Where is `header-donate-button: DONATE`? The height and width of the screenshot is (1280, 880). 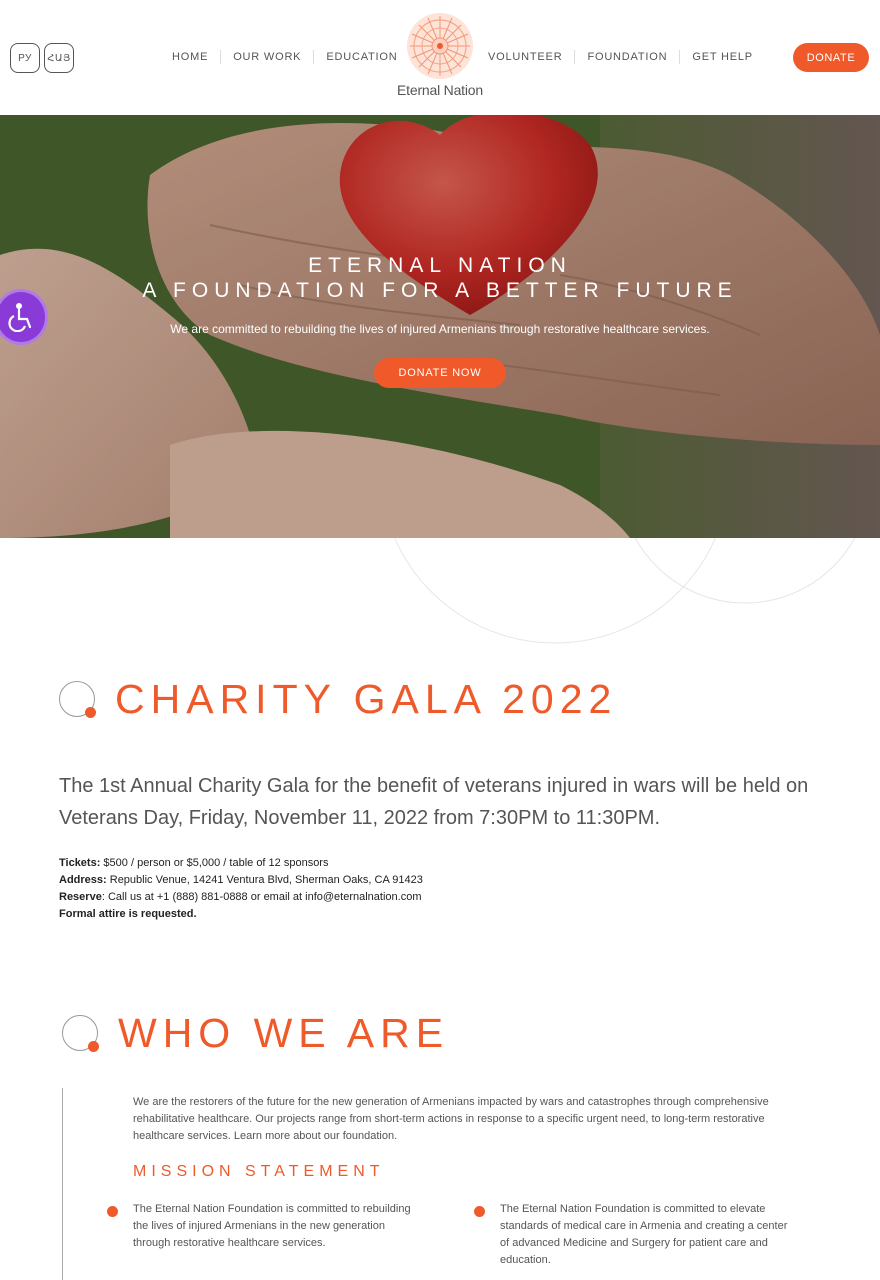 header-donate-button: DONATE is located at coordinates (831, 57).